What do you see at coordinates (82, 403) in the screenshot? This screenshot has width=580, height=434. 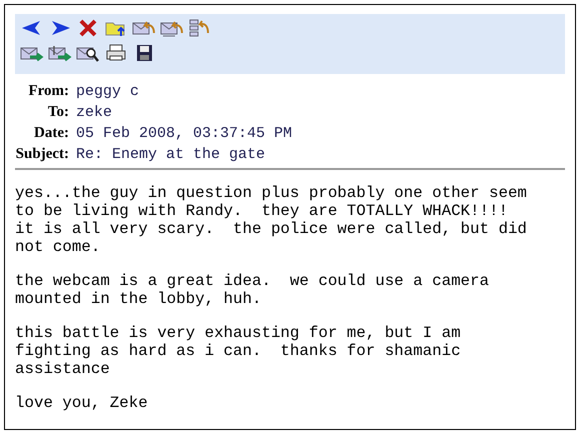 I see `message-paragraph: love you, Zeke` at bounding box center [82, 403].